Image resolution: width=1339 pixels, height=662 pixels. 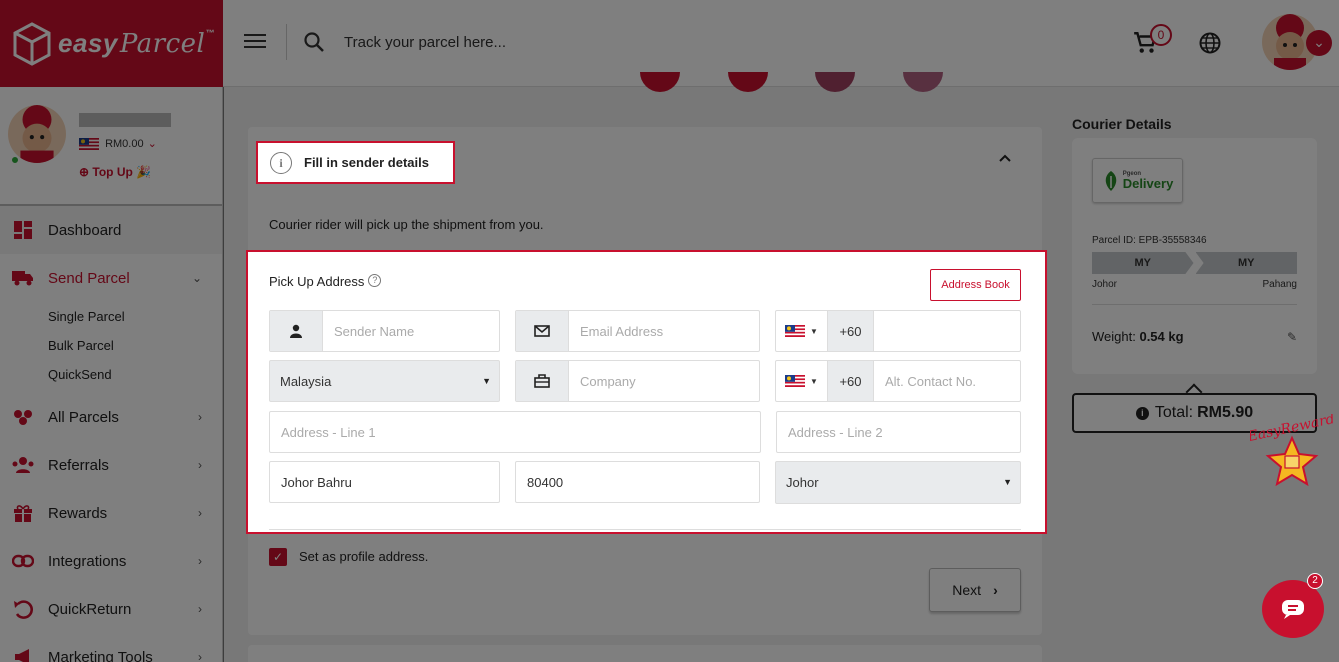 I want to click on link-icon, so click(x=23, y=561).